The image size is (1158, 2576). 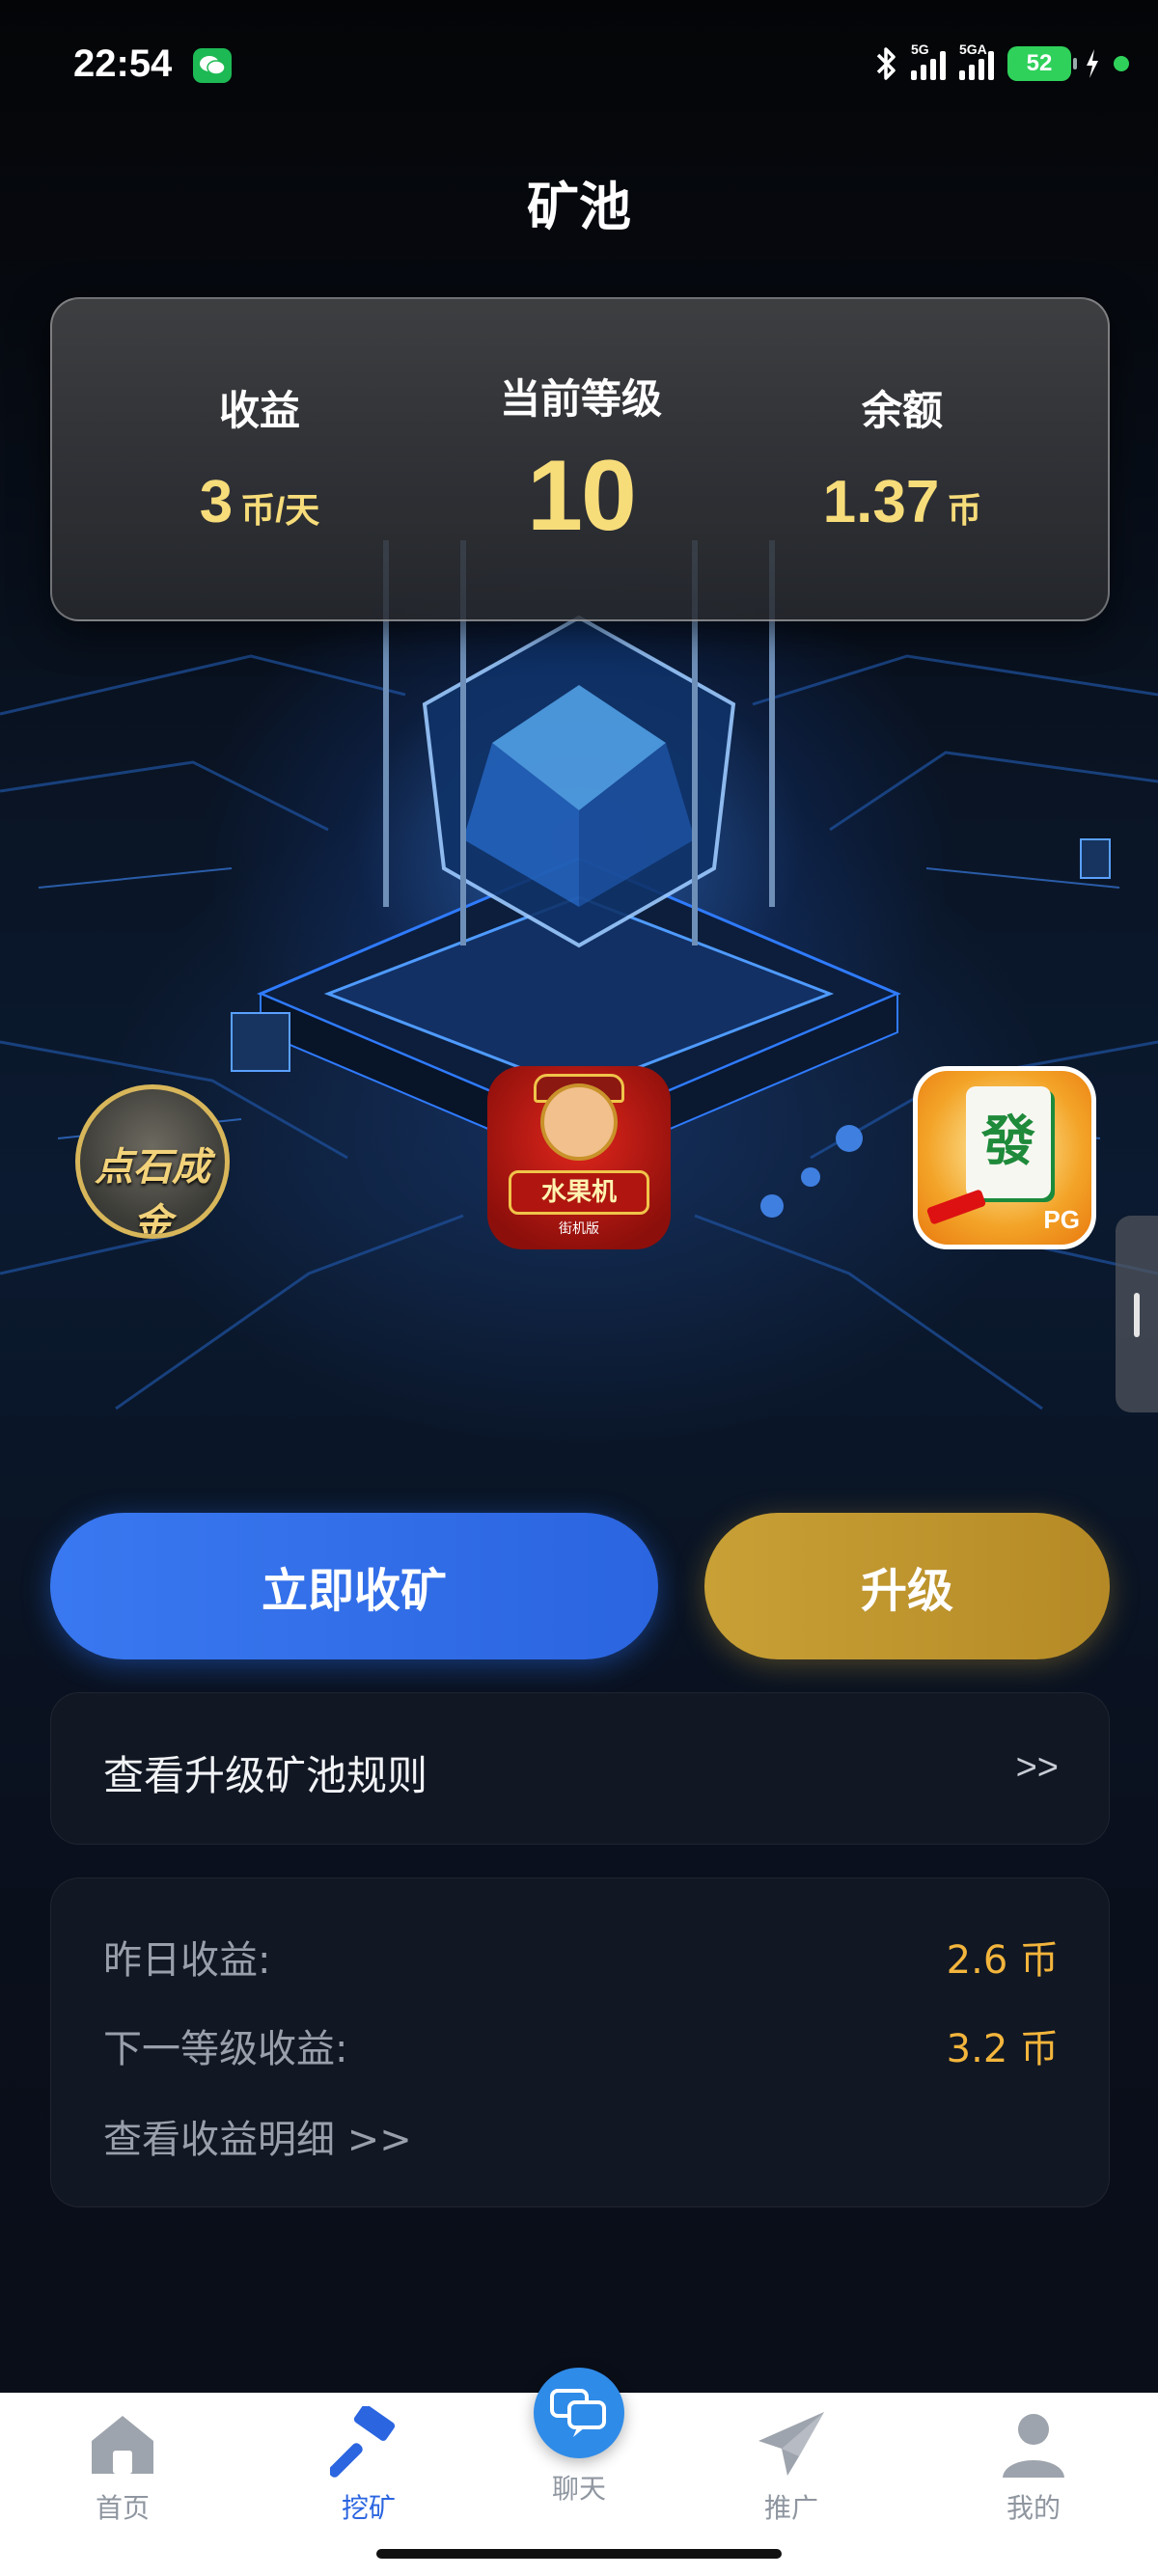 I want to click on yesterday-earnings-row: 昨日收益: 2.6 币, so click(x=581, y=1958).